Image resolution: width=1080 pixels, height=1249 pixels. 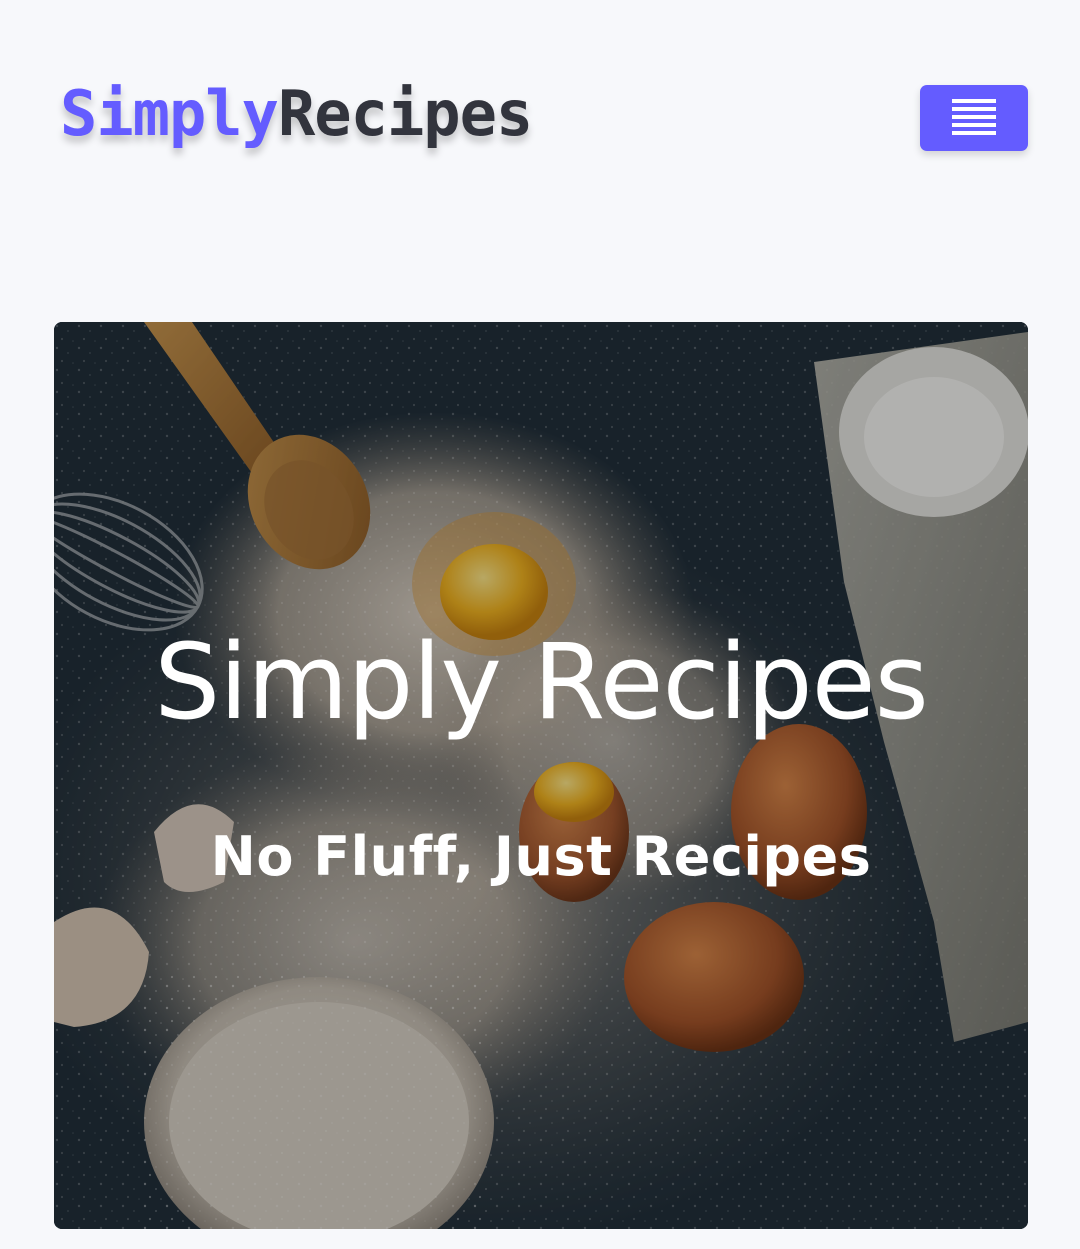 I want to click on menu-toggle-button, so click(x=974, y=118).